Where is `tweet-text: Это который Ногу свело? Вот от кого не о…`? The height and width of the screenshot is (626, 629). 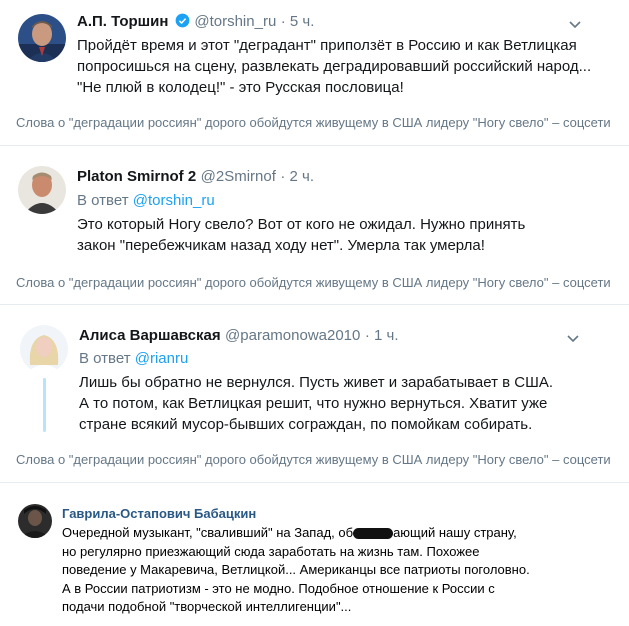
tweet-text: Это который Ногу свело? Вот от кого не о… is located at coordinates (301, 235).